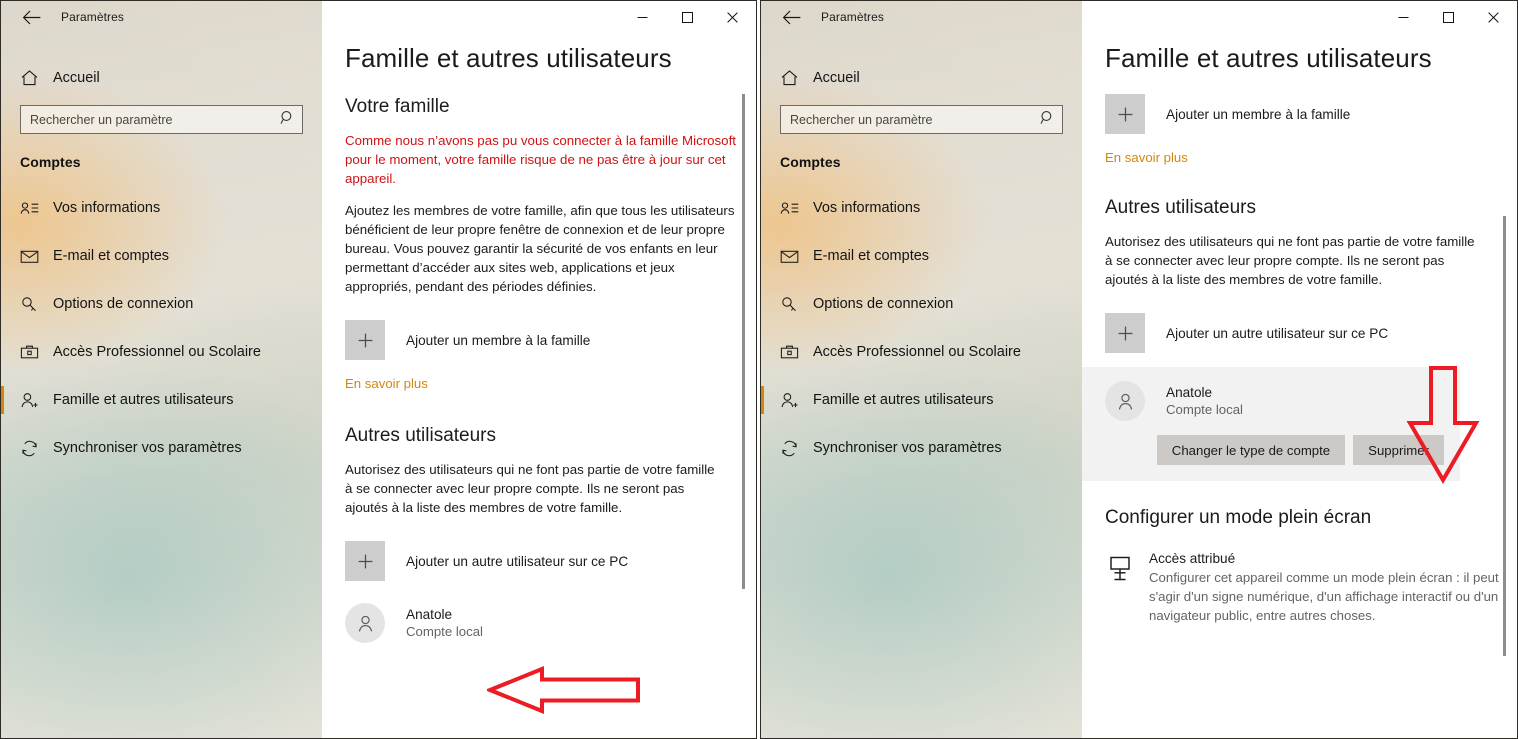 This screenshot has height=739, width=1518. I want to click on sidebar-item-label: Accès Professionnel ou Scolaire, so click(157, 352).